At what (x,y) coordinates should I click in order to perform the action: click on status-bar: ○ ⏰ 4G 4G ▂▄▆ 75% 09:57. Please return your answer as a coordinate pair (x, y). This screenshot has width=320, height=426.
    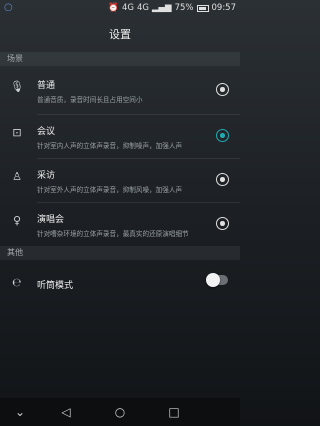
    Looking at the image, I should click on (120, 8).